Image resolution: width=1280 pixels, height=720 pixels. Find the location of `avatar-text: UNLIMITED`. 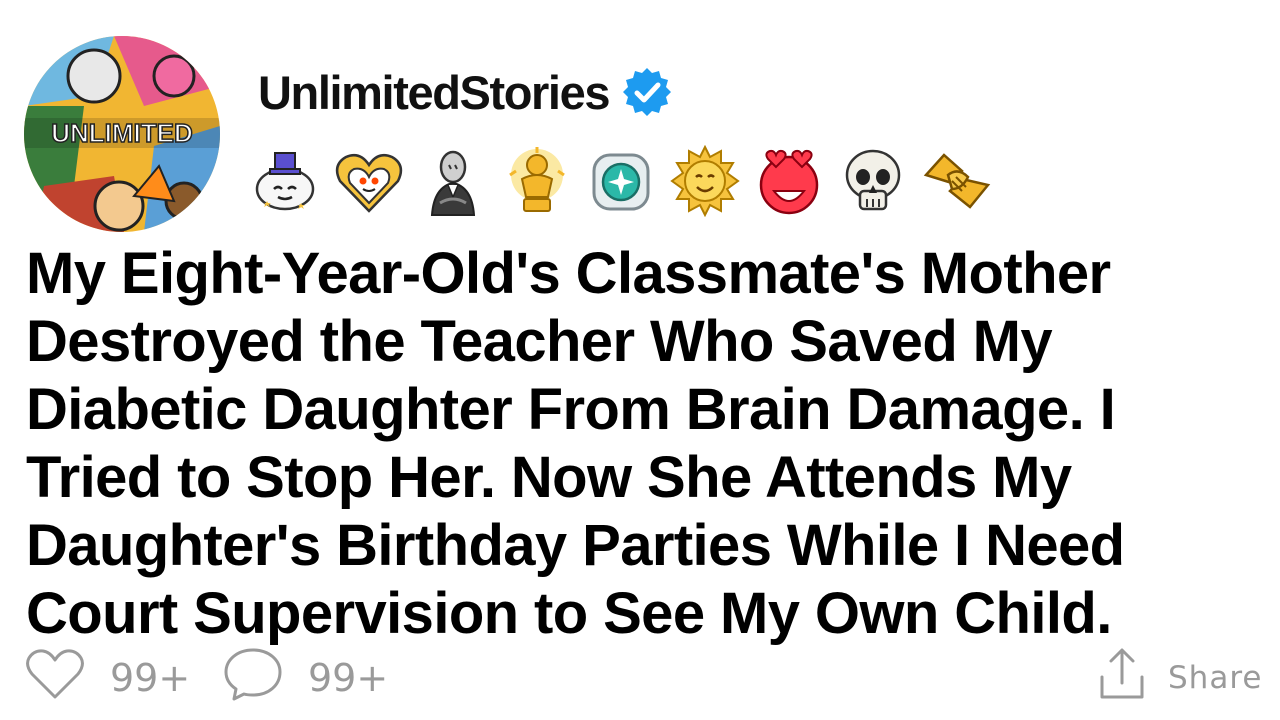

avatar-text: UNLIMITED is located at coordinates (122, 133).